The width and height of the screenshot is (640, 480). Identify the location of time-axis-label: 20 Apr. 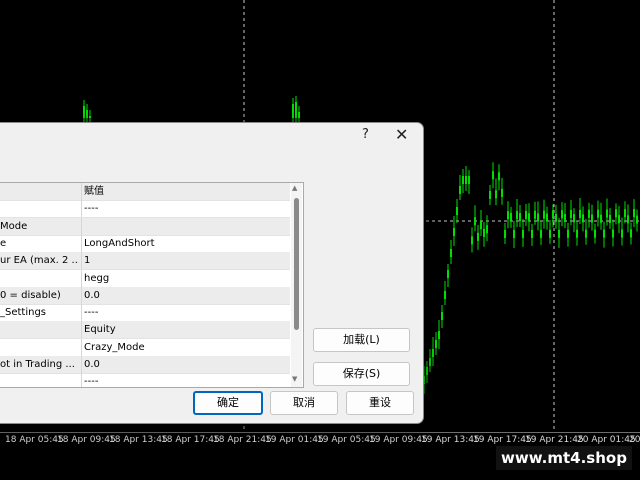
(634, 440).